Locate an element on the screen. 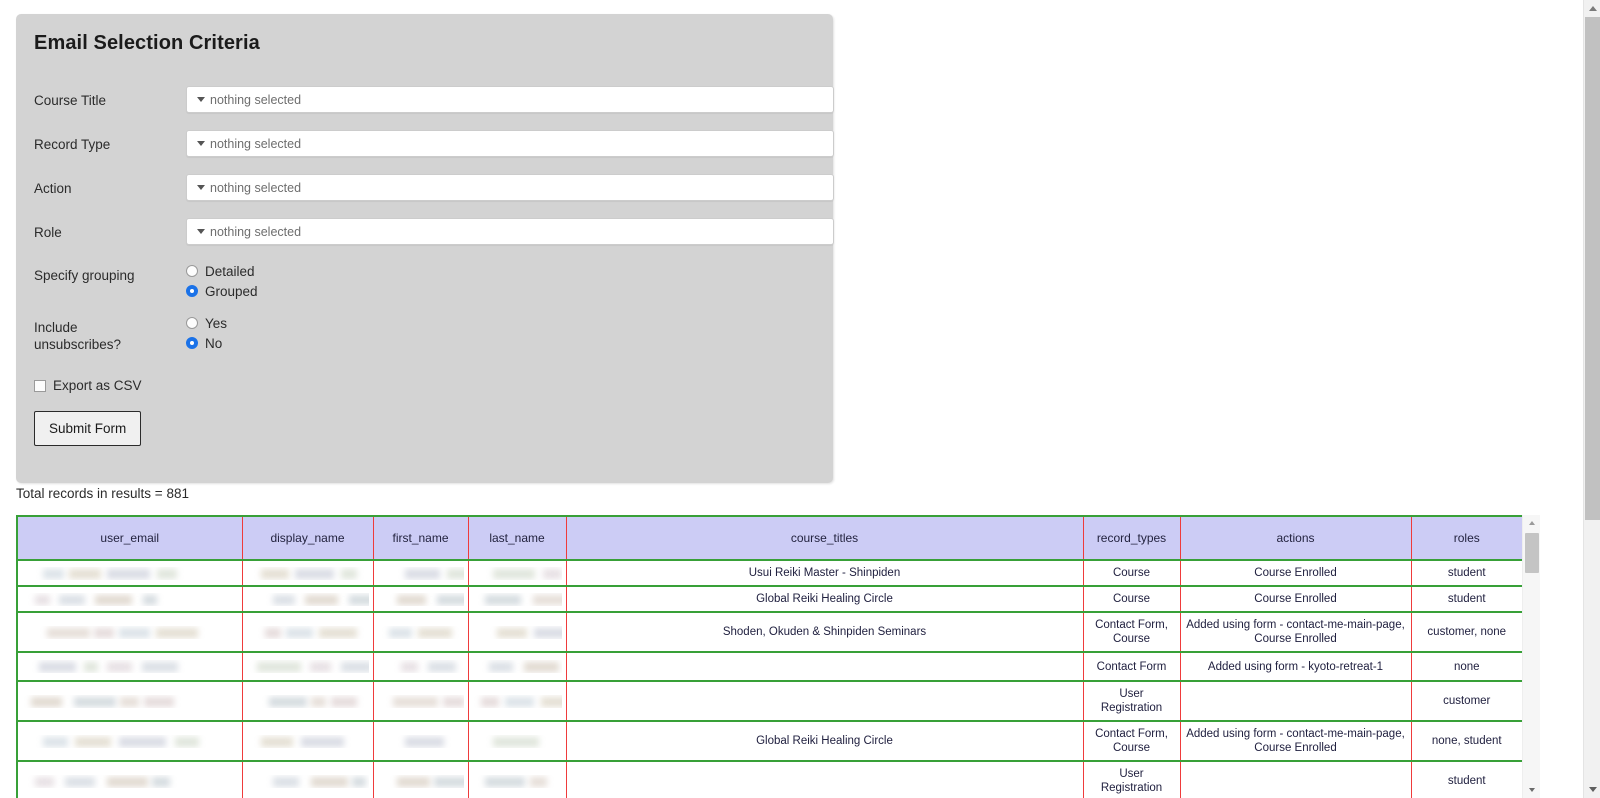  export-as-csv-checkbox is located at coordinates (40, 385).